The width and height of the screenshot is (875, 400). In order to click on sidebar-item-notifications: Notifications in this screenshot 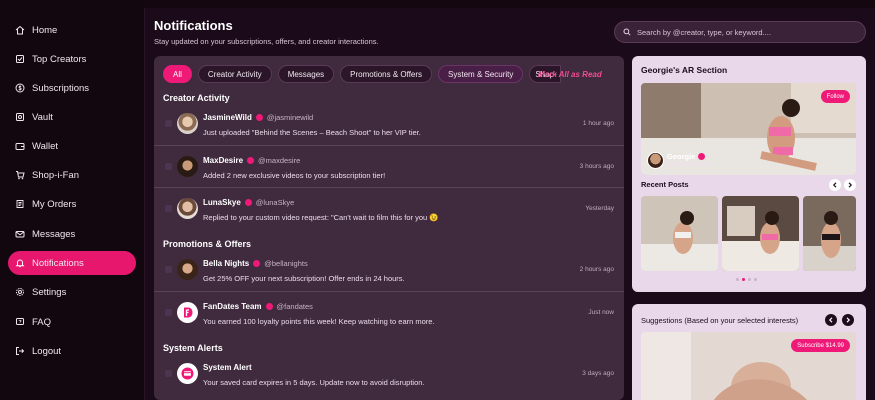, I will do `click(72, 263)`.